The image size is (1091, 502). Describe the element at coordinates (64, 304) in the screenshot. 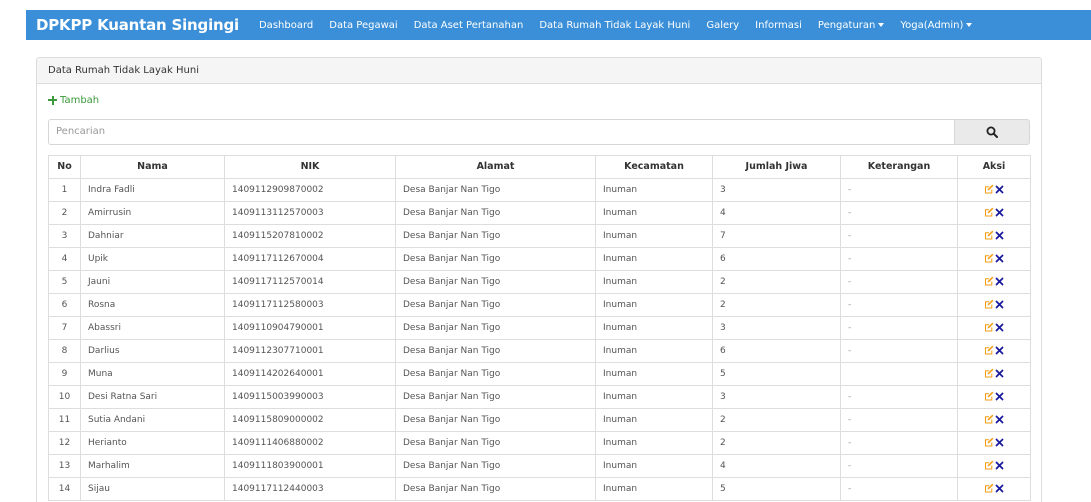

I see `cell-no: 6` at that location.